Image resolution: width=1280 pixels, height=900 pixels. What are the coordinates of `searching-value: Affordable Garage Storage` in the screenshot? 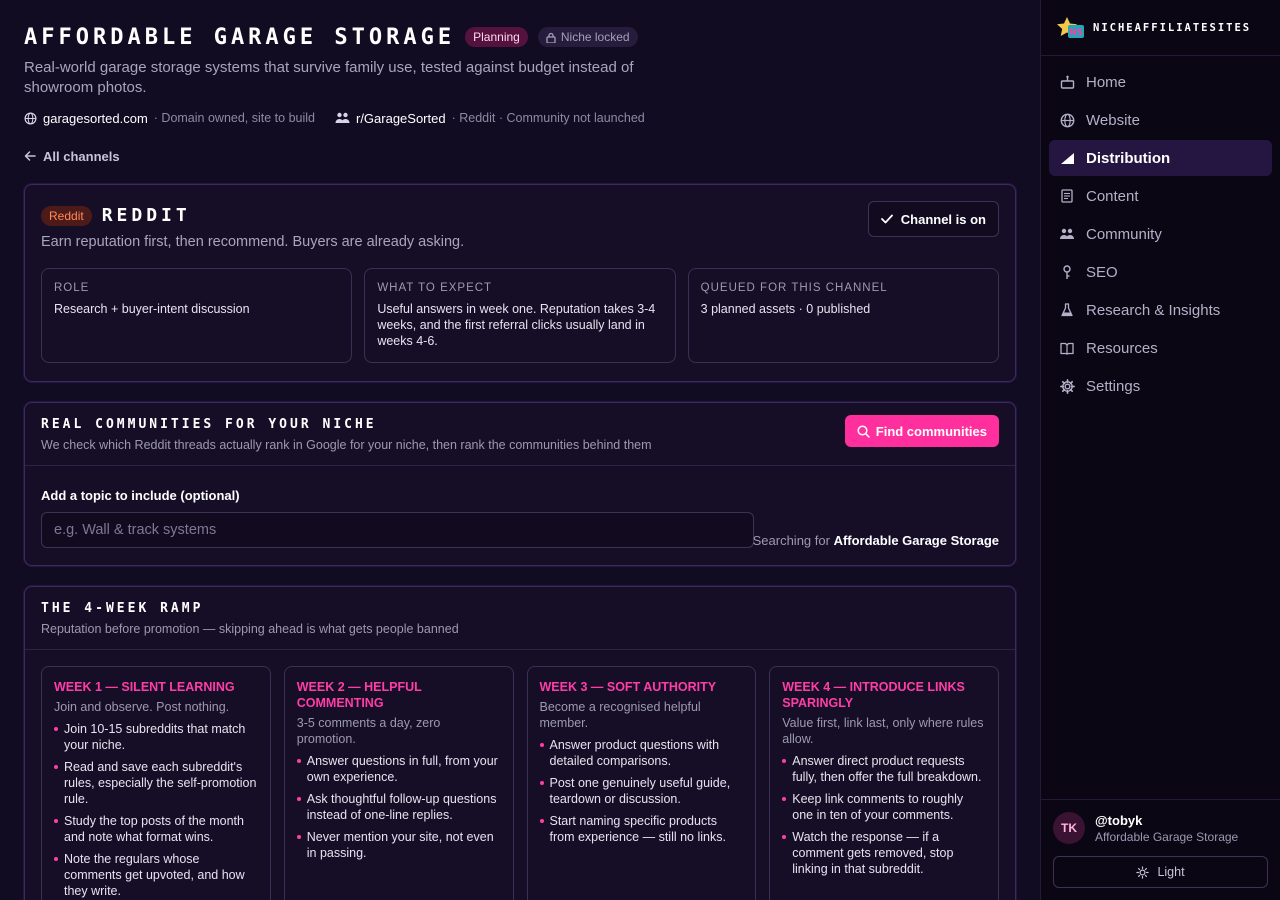 It's located at (916, 540).